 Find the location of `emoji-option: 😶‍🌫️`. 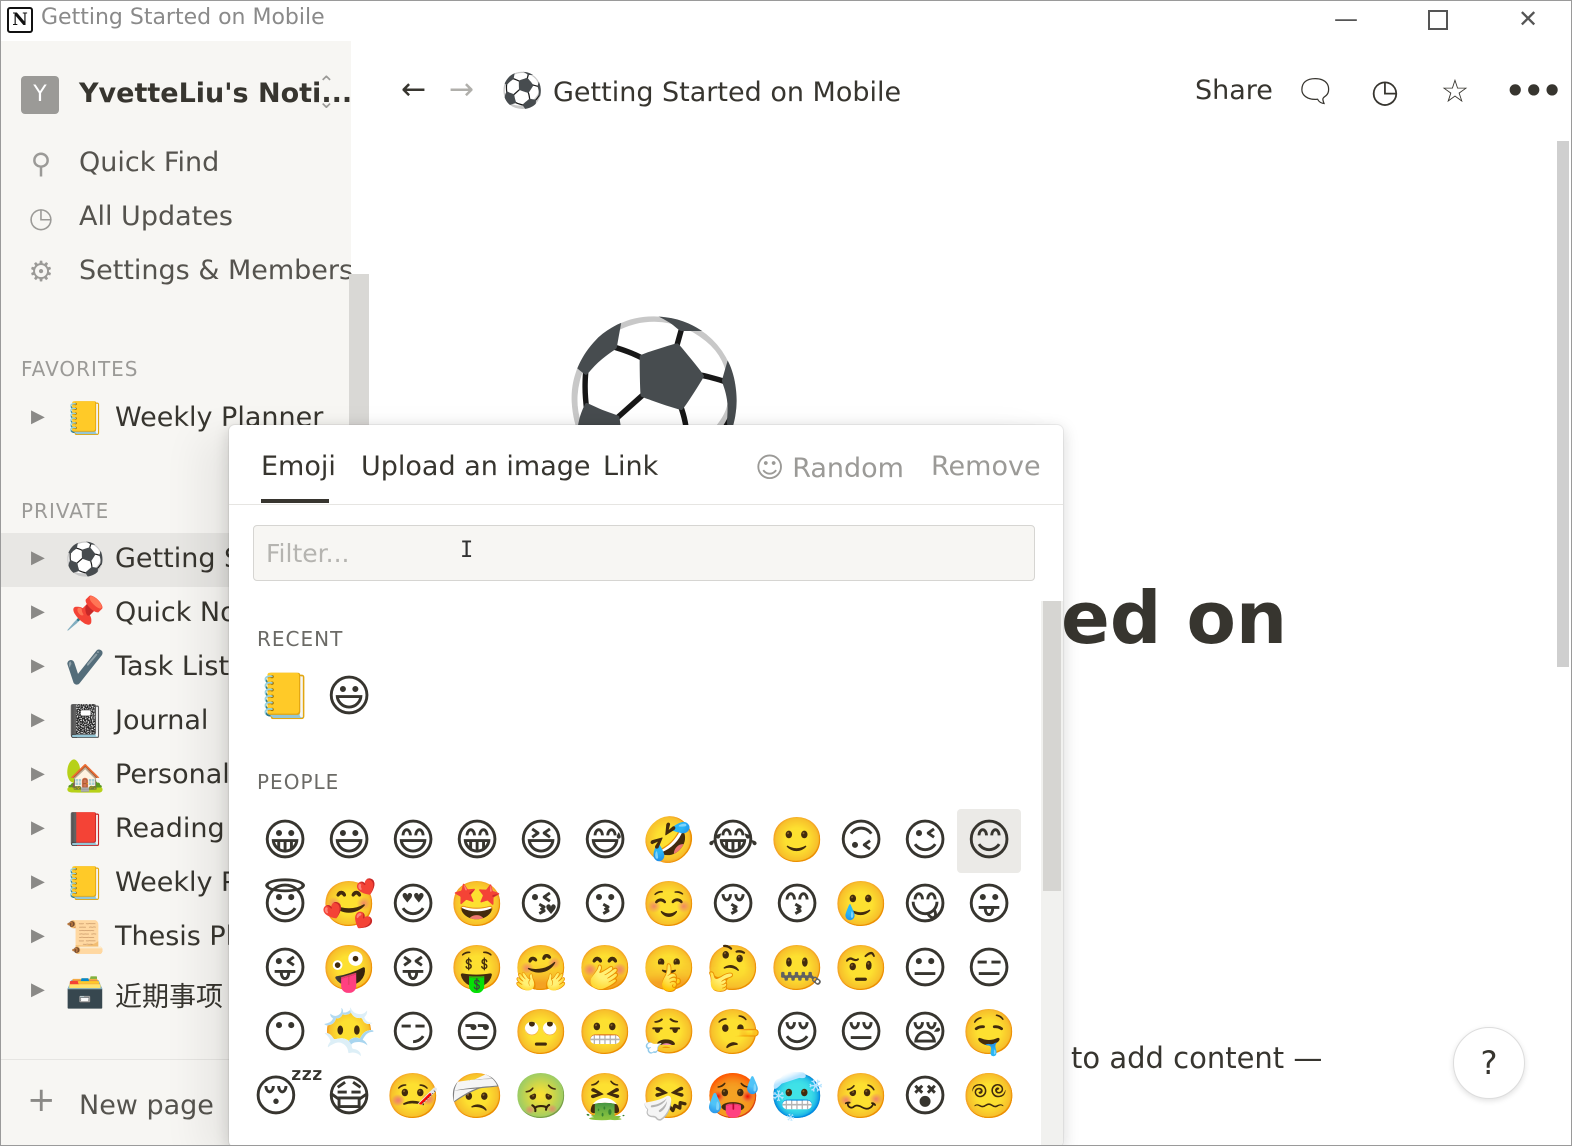

emoji-option: 😶‍🌫️ is located at coordinates (349, 1033).